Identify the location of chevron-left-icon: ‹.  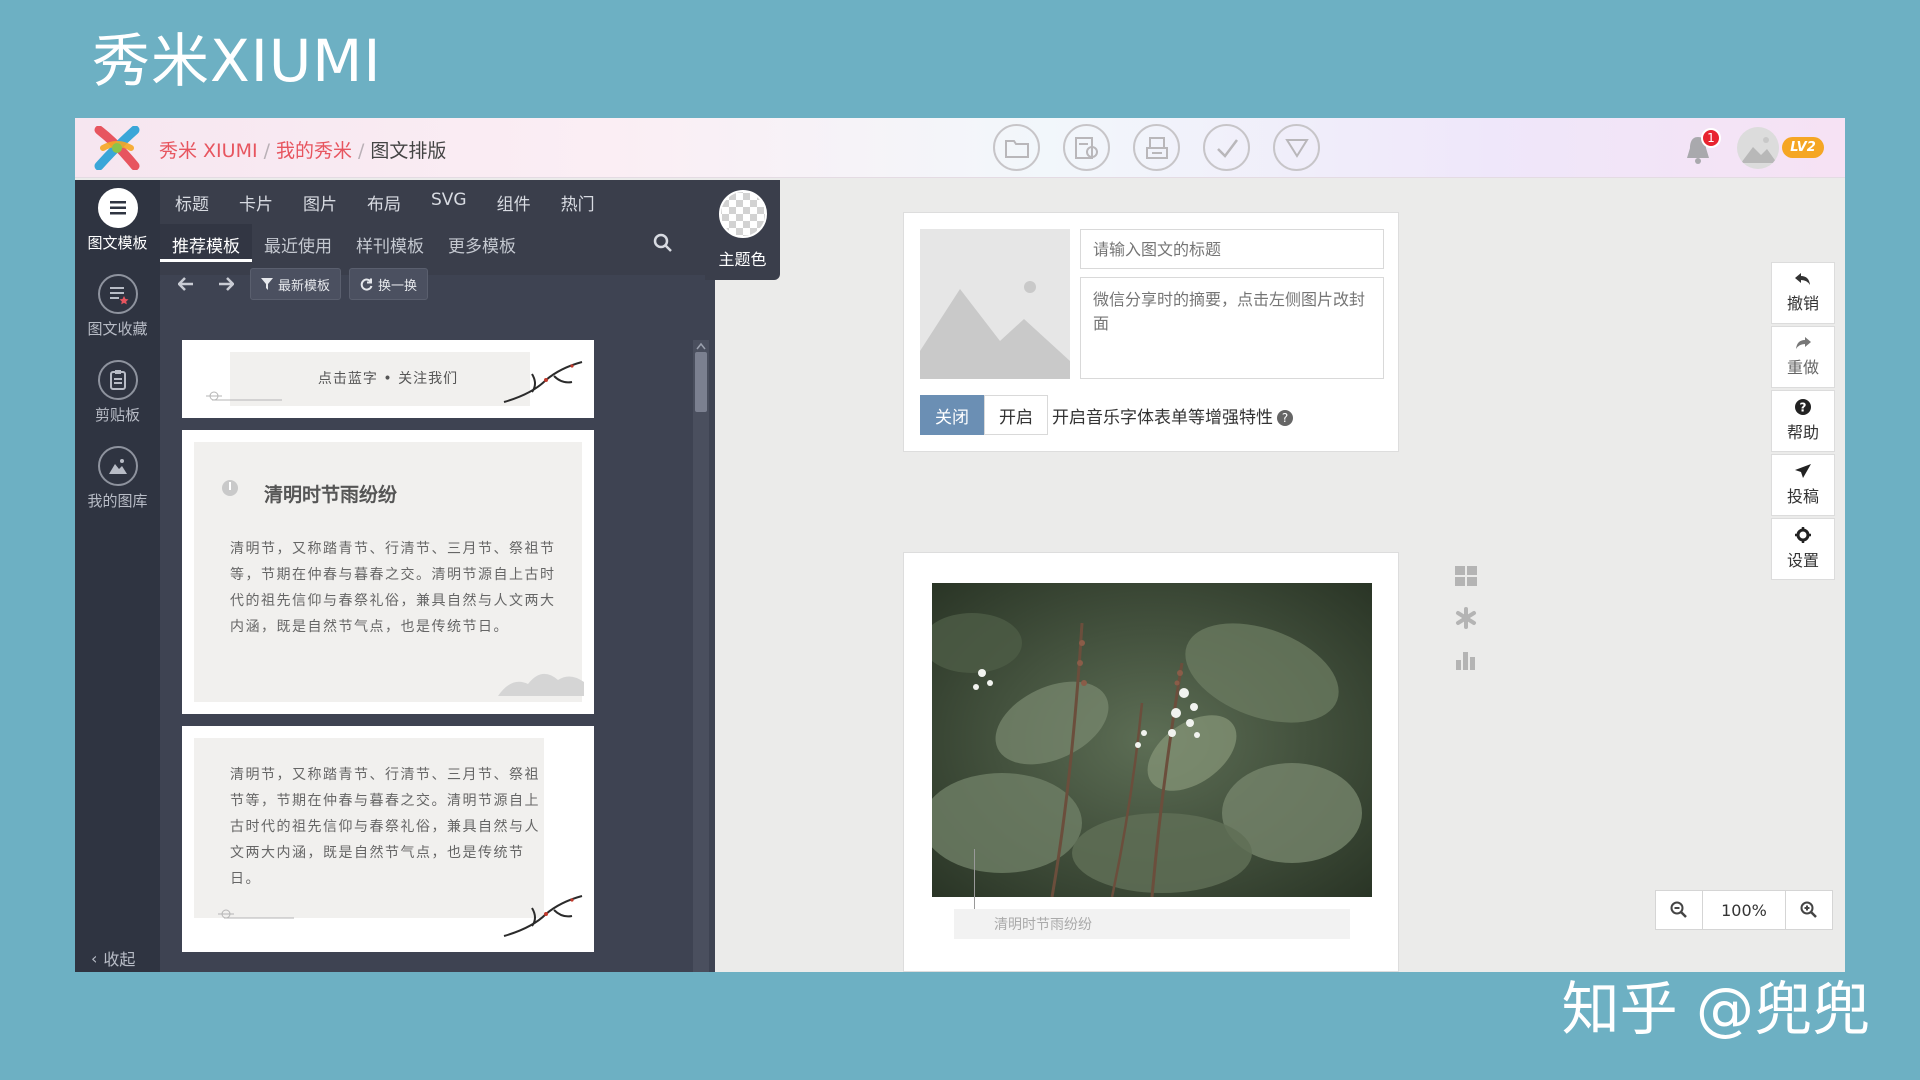
(94, 958).